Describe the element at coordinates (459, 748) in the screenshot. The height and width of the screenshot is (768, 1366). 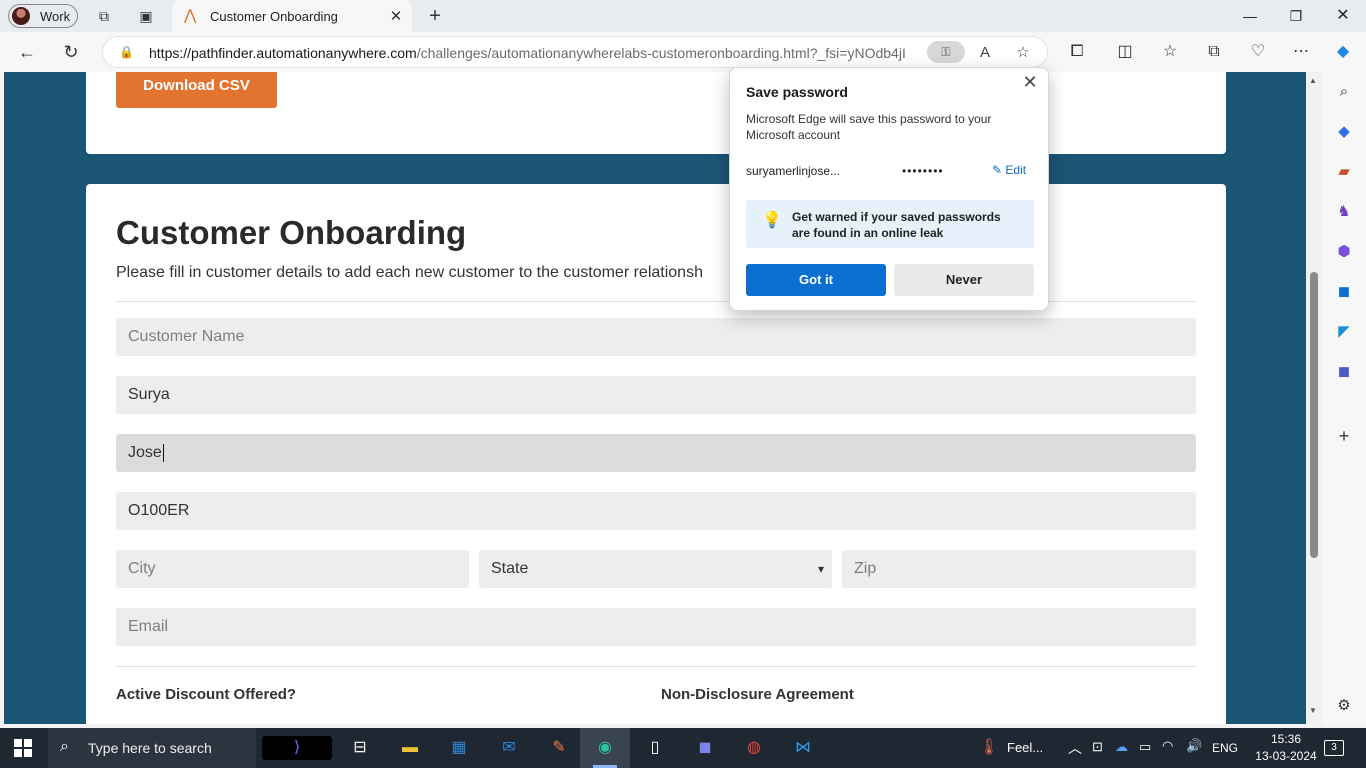
I see `microsoft-store-icon: ▦` at that location.